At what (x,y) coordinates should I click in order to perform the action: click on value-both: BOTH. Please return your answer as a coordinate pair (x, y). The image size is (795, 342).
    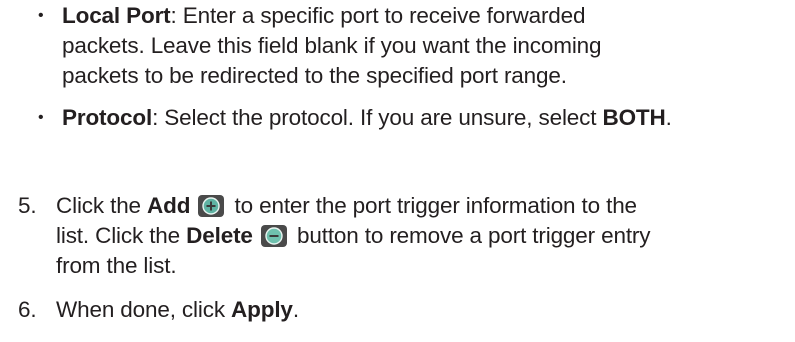
    Looking at the image, I should click on (634, 117).